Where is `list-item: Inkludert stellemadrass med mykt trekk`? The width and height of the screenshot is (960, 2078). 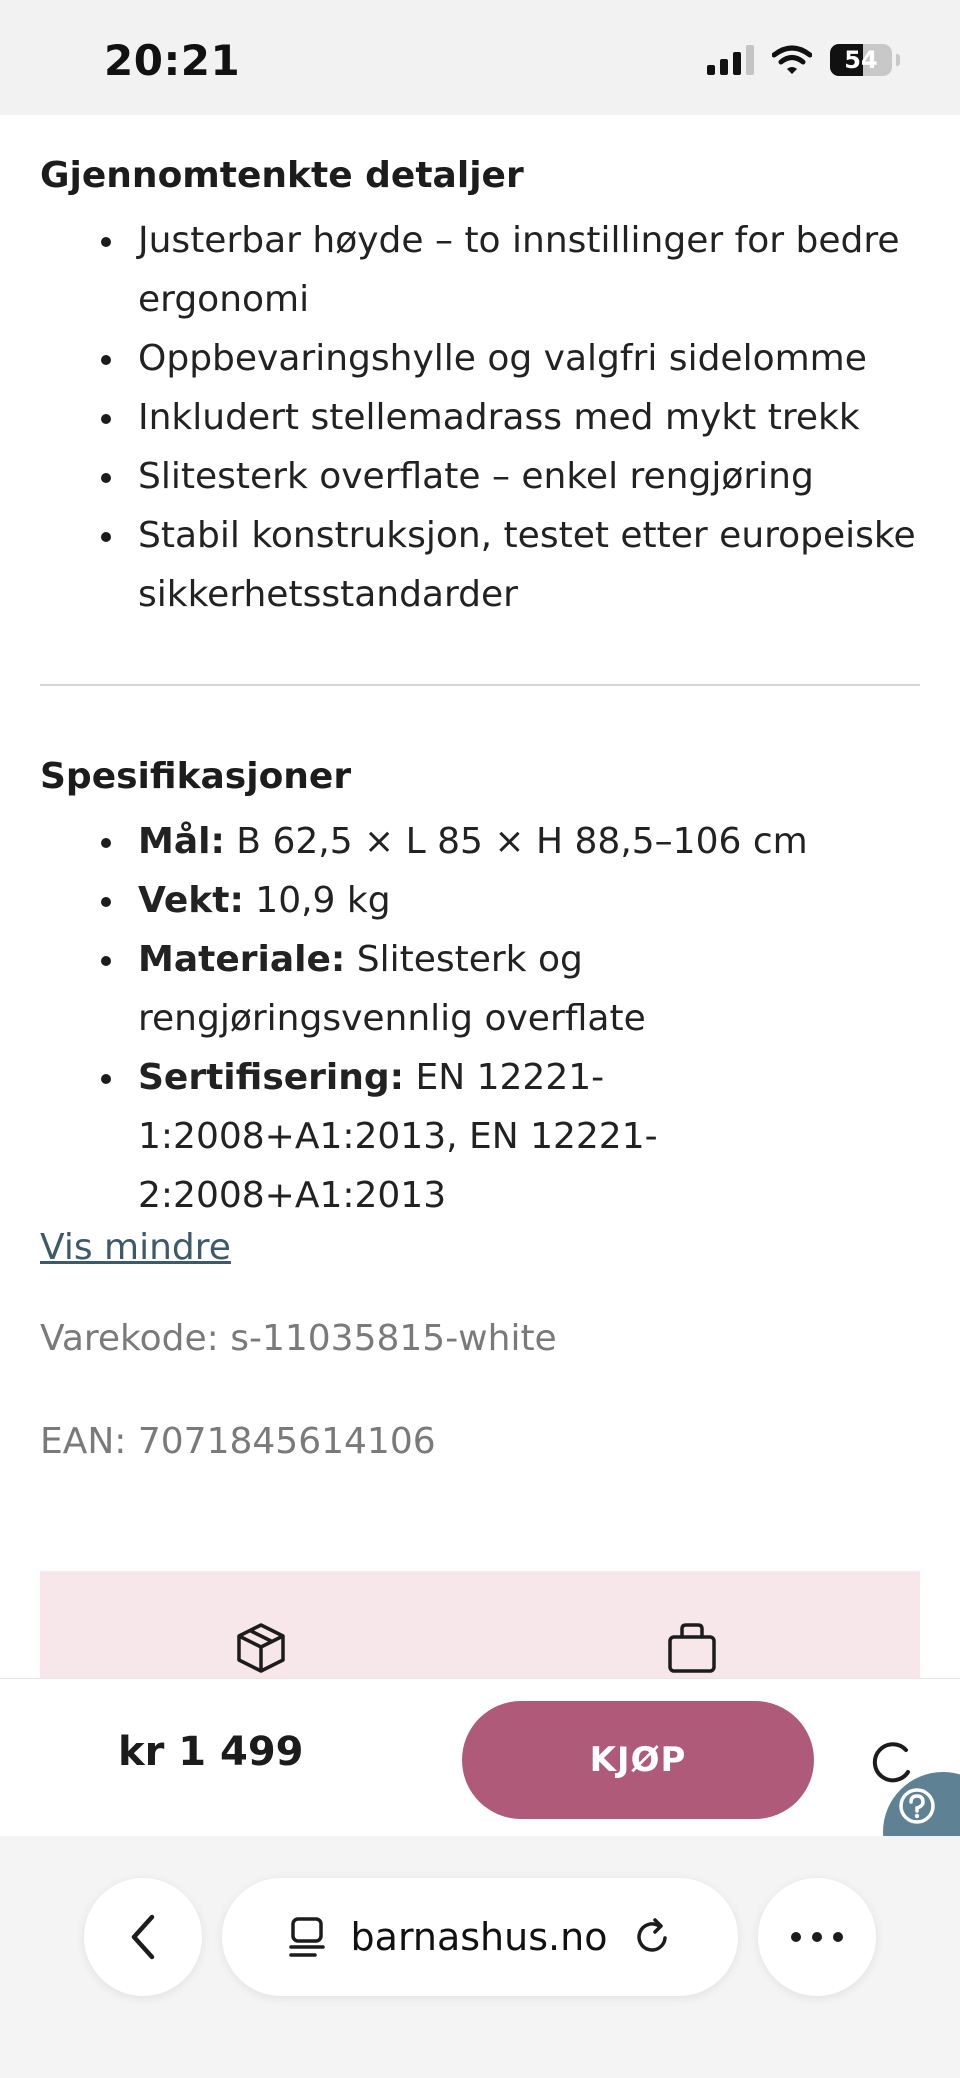
list-item: Inkludert stellemadrass med mykt trekk is located at coordinates (510, 417).